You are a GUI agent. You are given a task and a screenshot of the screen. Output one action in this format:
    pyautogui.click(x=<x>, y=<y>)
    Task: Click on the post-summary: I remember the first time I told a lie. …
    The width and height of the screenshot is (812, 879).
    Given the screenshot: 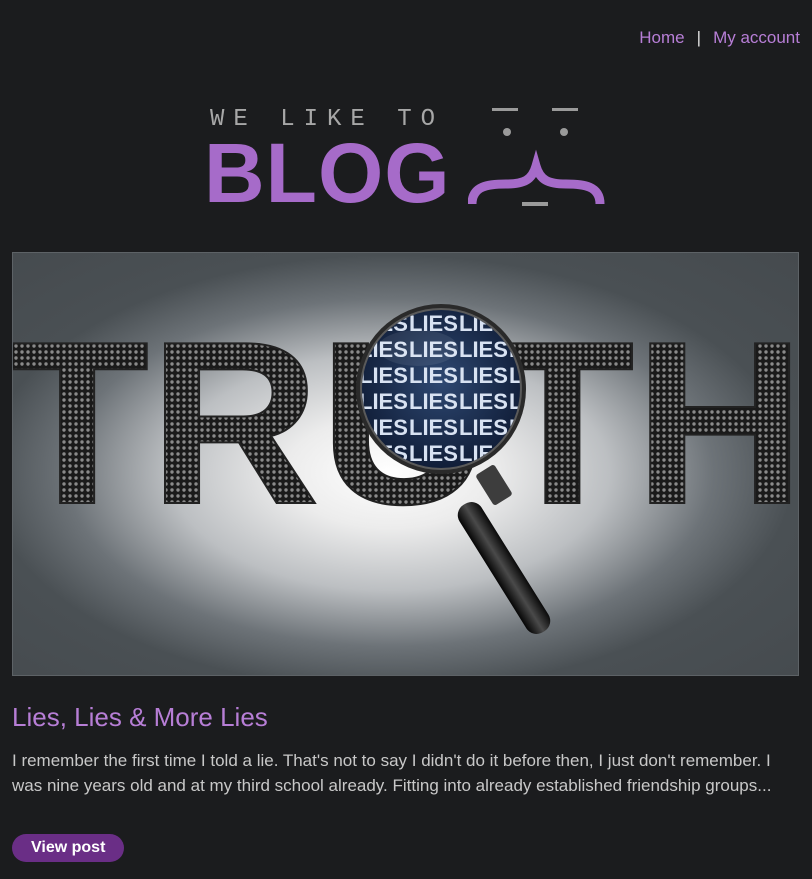 What is the action you would take?
    pyautogui.click(x=392, y=773)
    